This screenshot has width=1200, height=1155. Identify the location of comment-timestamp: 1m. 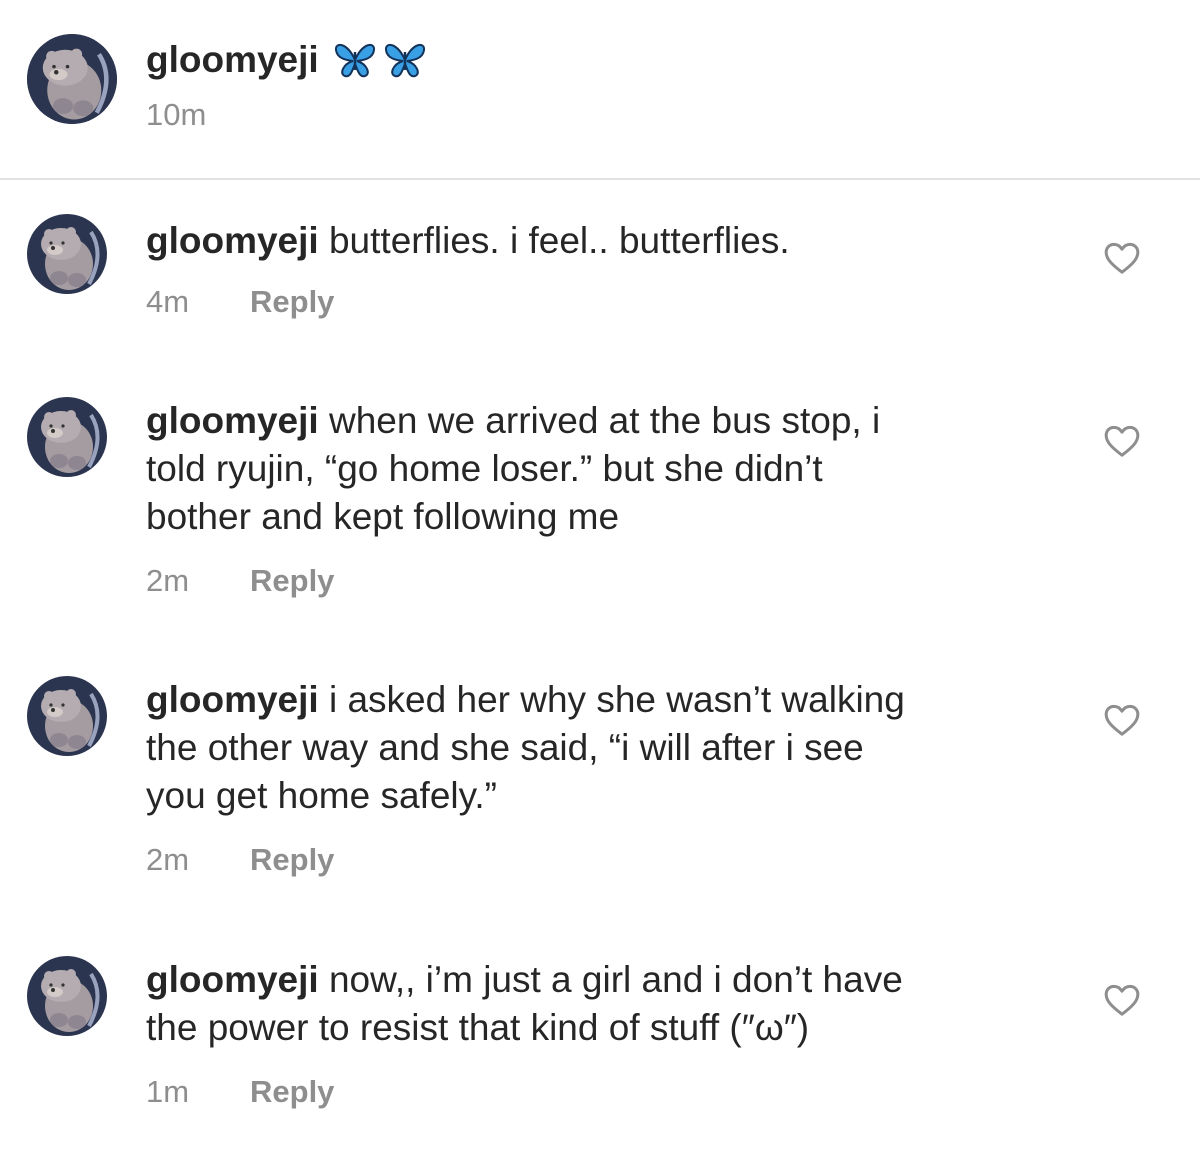
(168, 1091).